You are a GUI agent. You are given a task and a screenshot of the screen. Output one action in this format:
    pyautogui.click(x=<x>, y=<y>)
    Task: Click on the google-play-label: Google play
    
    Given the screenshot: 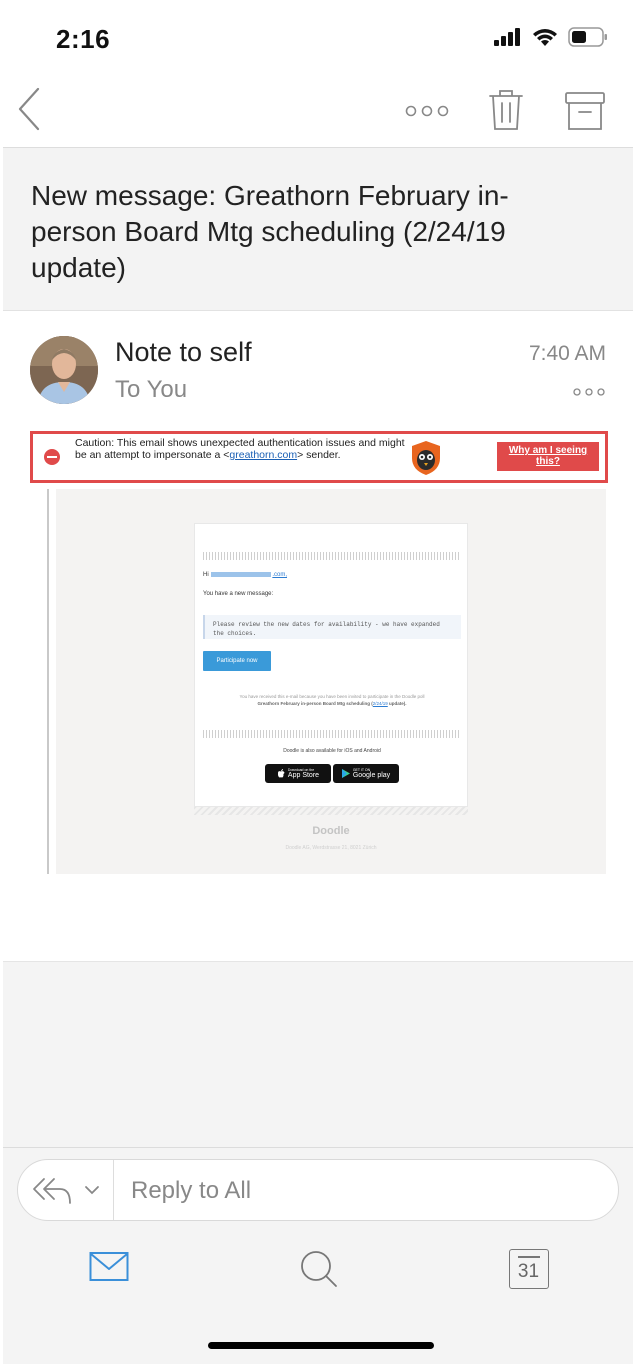 What is the action you would take?
    pyautogui.click(x=371, y=775)
    